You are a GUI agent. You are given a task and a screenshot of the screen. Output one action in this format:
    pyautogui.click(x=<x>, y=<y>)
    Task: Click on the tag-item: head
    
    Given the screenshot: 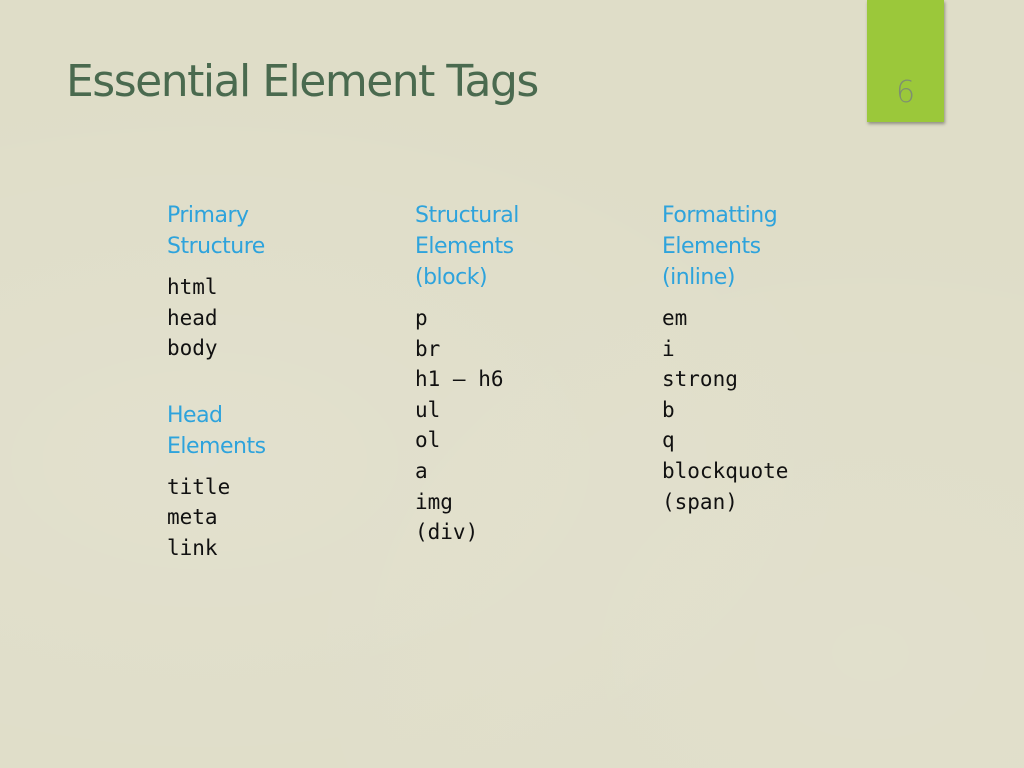 What is the action you would take?
    pyautogui.click(x=192, y=317)
    